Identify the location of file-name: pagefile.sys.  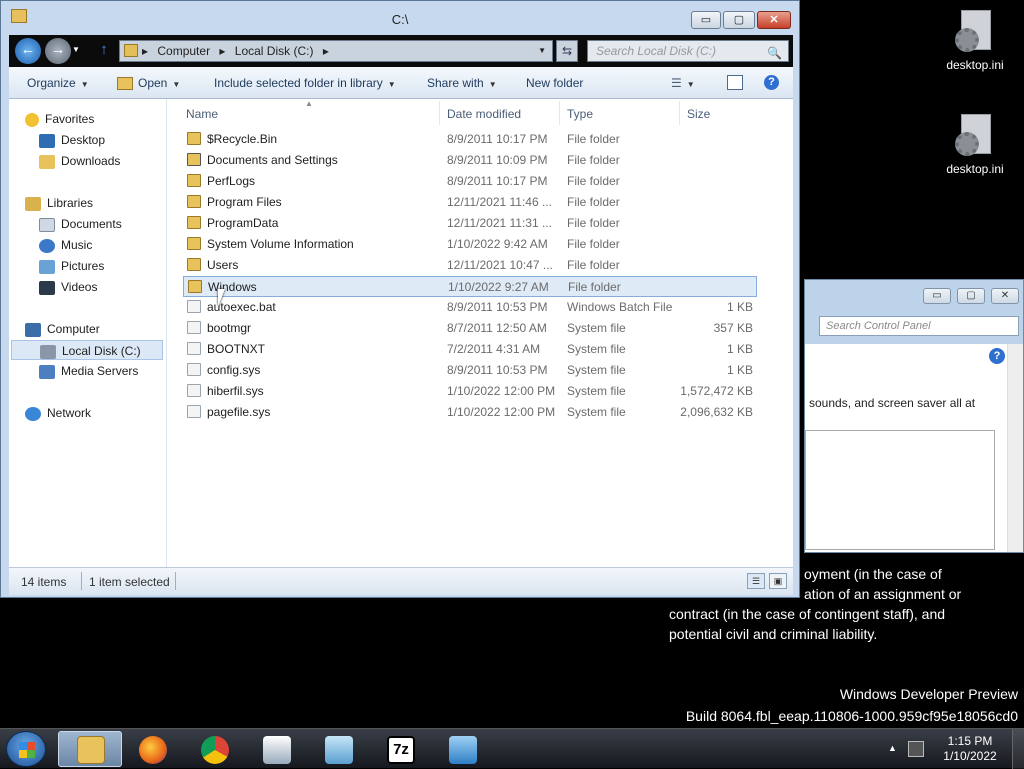
(239, 412).